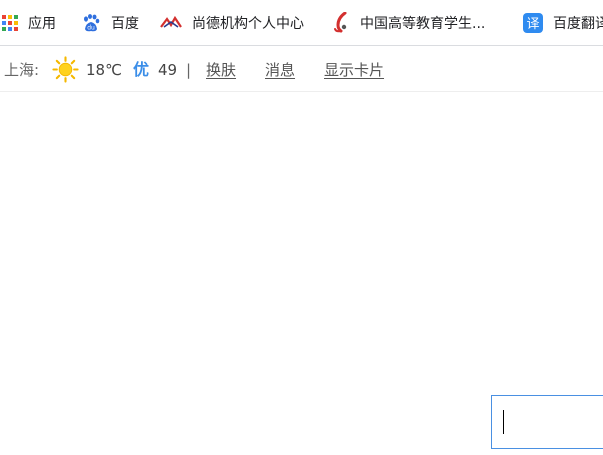 Image resolution: width=603 pixels, height=455 pixels. What do you see at coordinates (141, 69) in the screenshot?
I see `aqi-label: 优` at bounding box center [141, 69].